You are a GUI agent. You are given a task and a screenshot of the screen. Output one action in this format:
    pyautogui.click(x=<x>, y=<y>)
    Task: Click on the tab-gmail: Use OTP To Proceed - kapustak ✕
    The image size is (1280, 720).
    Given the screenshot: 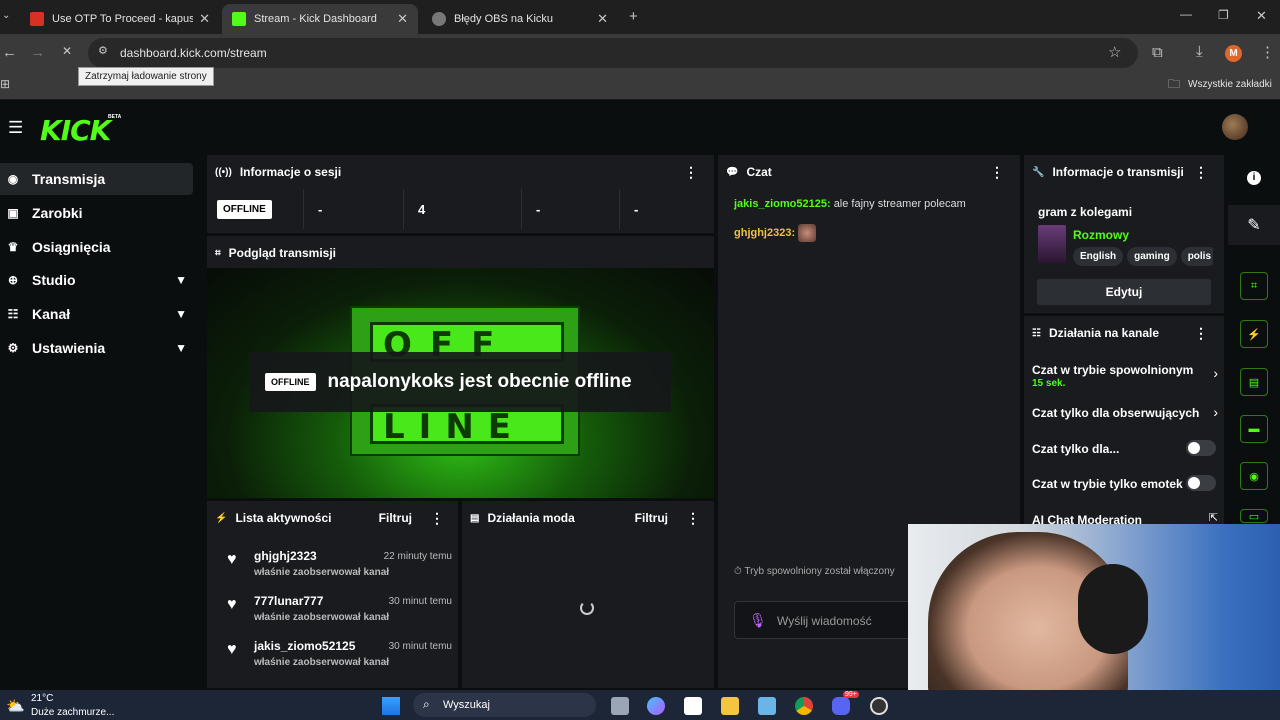 What is the action you would take?
    pyautogui.click(x=120, y=19)
    